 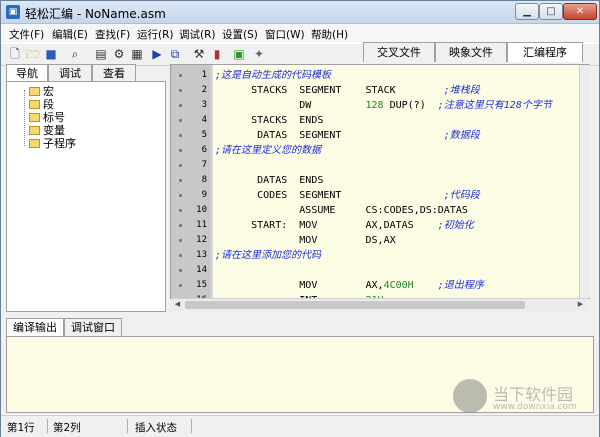 What do you see at coordinates (51, 54) in the screenshot?
I see `save-icon: ■` at bounding box center [51, 54].